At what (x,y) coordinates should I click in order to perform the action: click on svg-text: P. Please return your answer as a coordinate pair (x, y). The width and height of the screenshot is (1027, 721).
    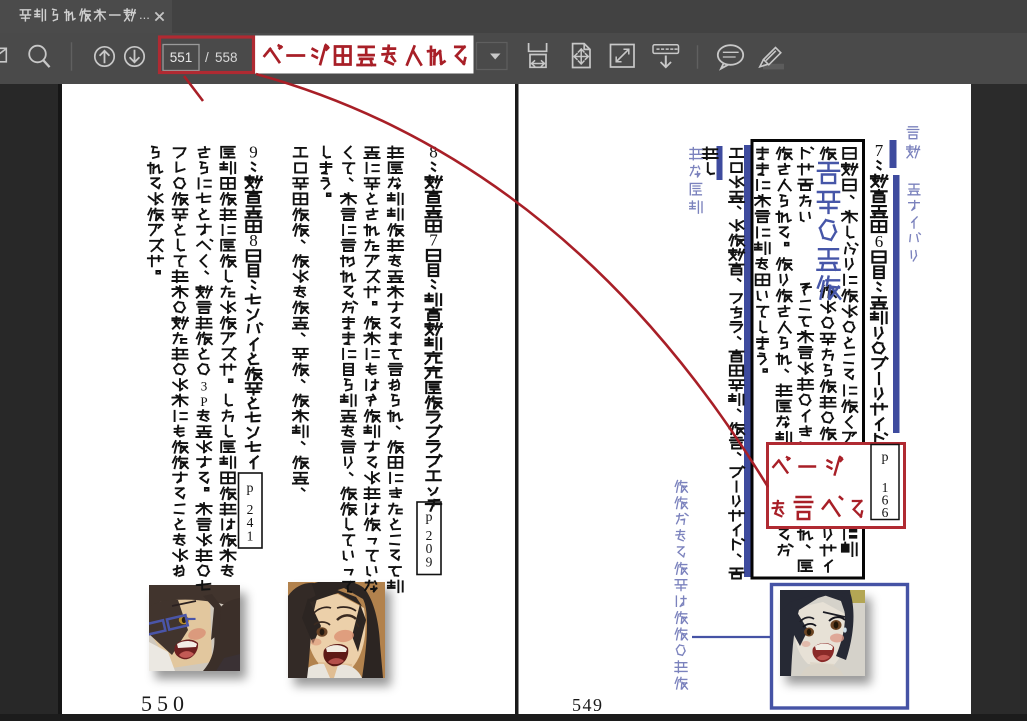
    Looking at the image, I should click on (203, 401).